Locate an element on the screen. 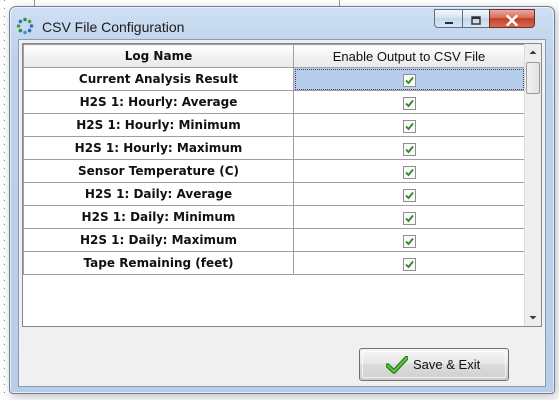  table-row: H2S 1: Daily: Average is located at coordinates (274, 194).